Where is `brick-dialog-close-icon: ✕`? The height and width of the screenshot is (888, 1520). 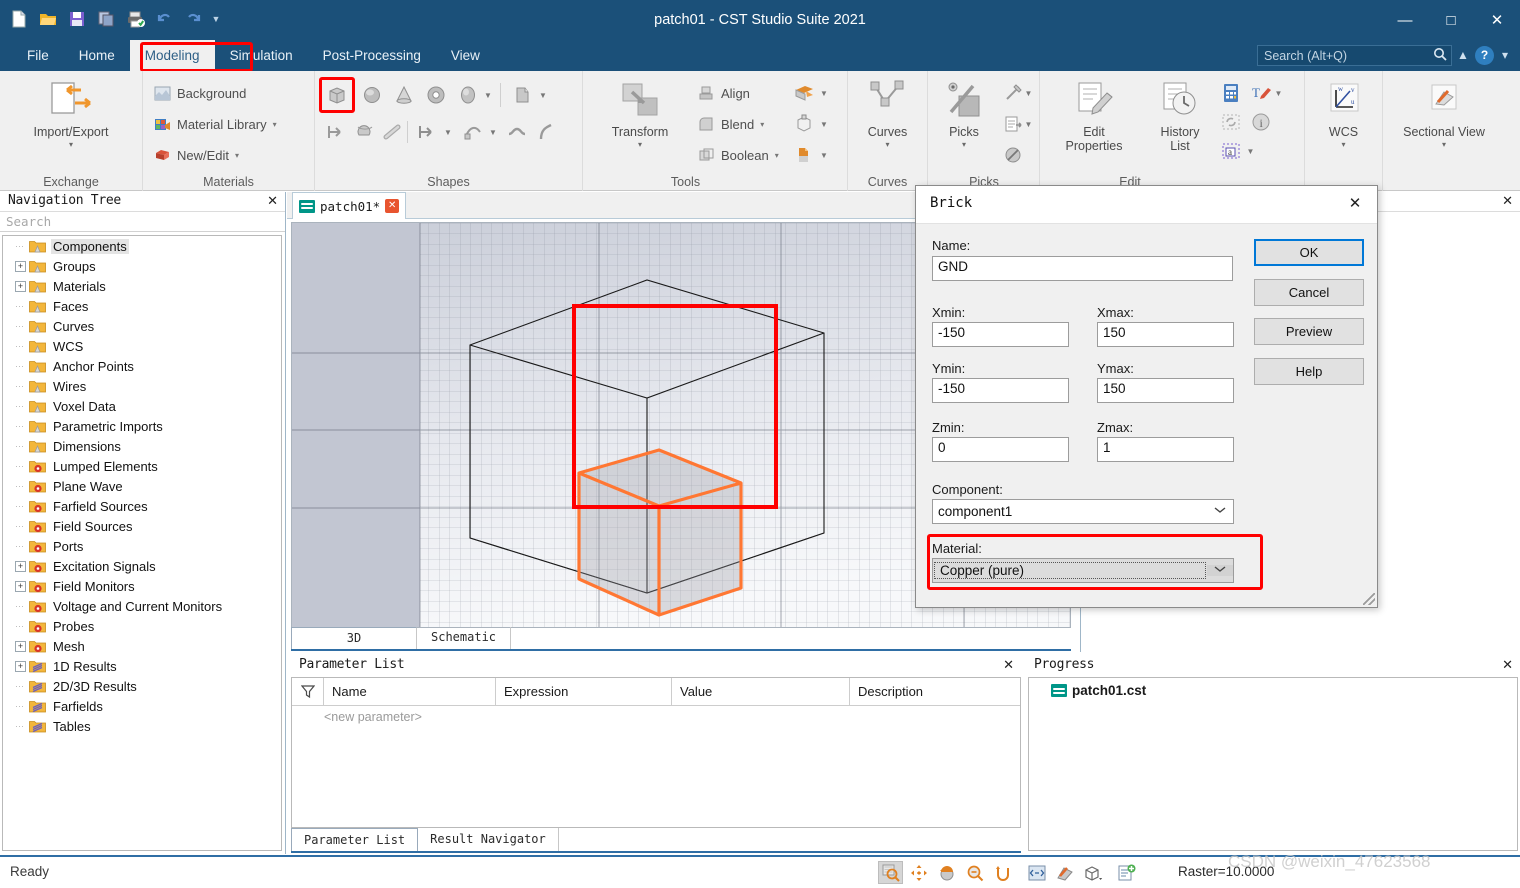
brick-dialog-close-icon: ✕ is located at coordinates (1355, 204).